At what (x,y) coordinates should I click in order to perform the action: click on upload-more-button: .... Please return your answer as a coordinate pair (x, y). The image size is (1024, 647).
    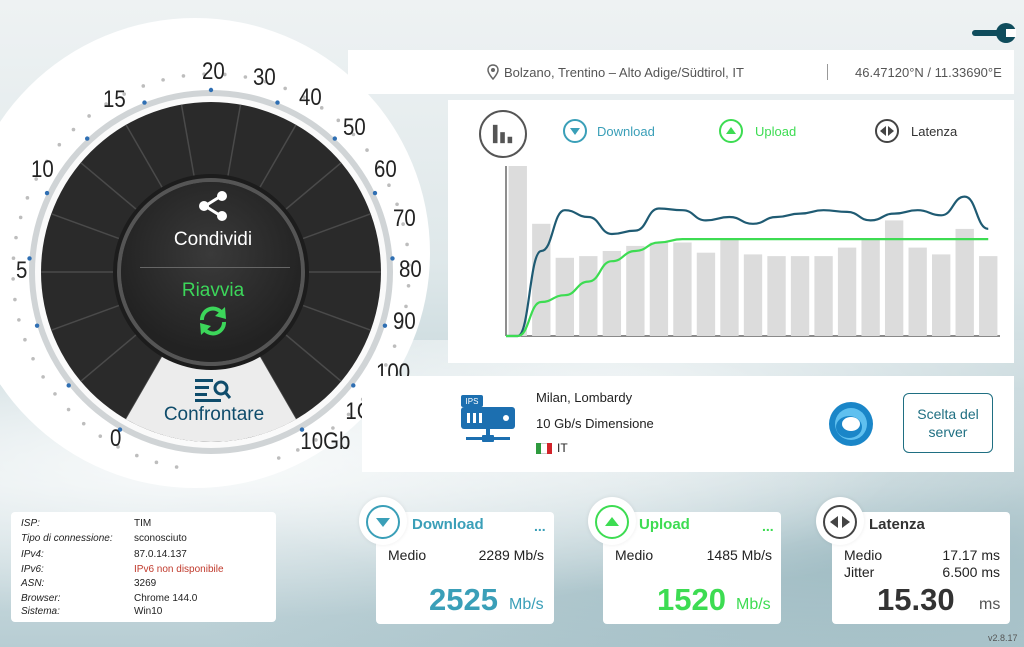
    Looking at the image, I should click on (768, 526).